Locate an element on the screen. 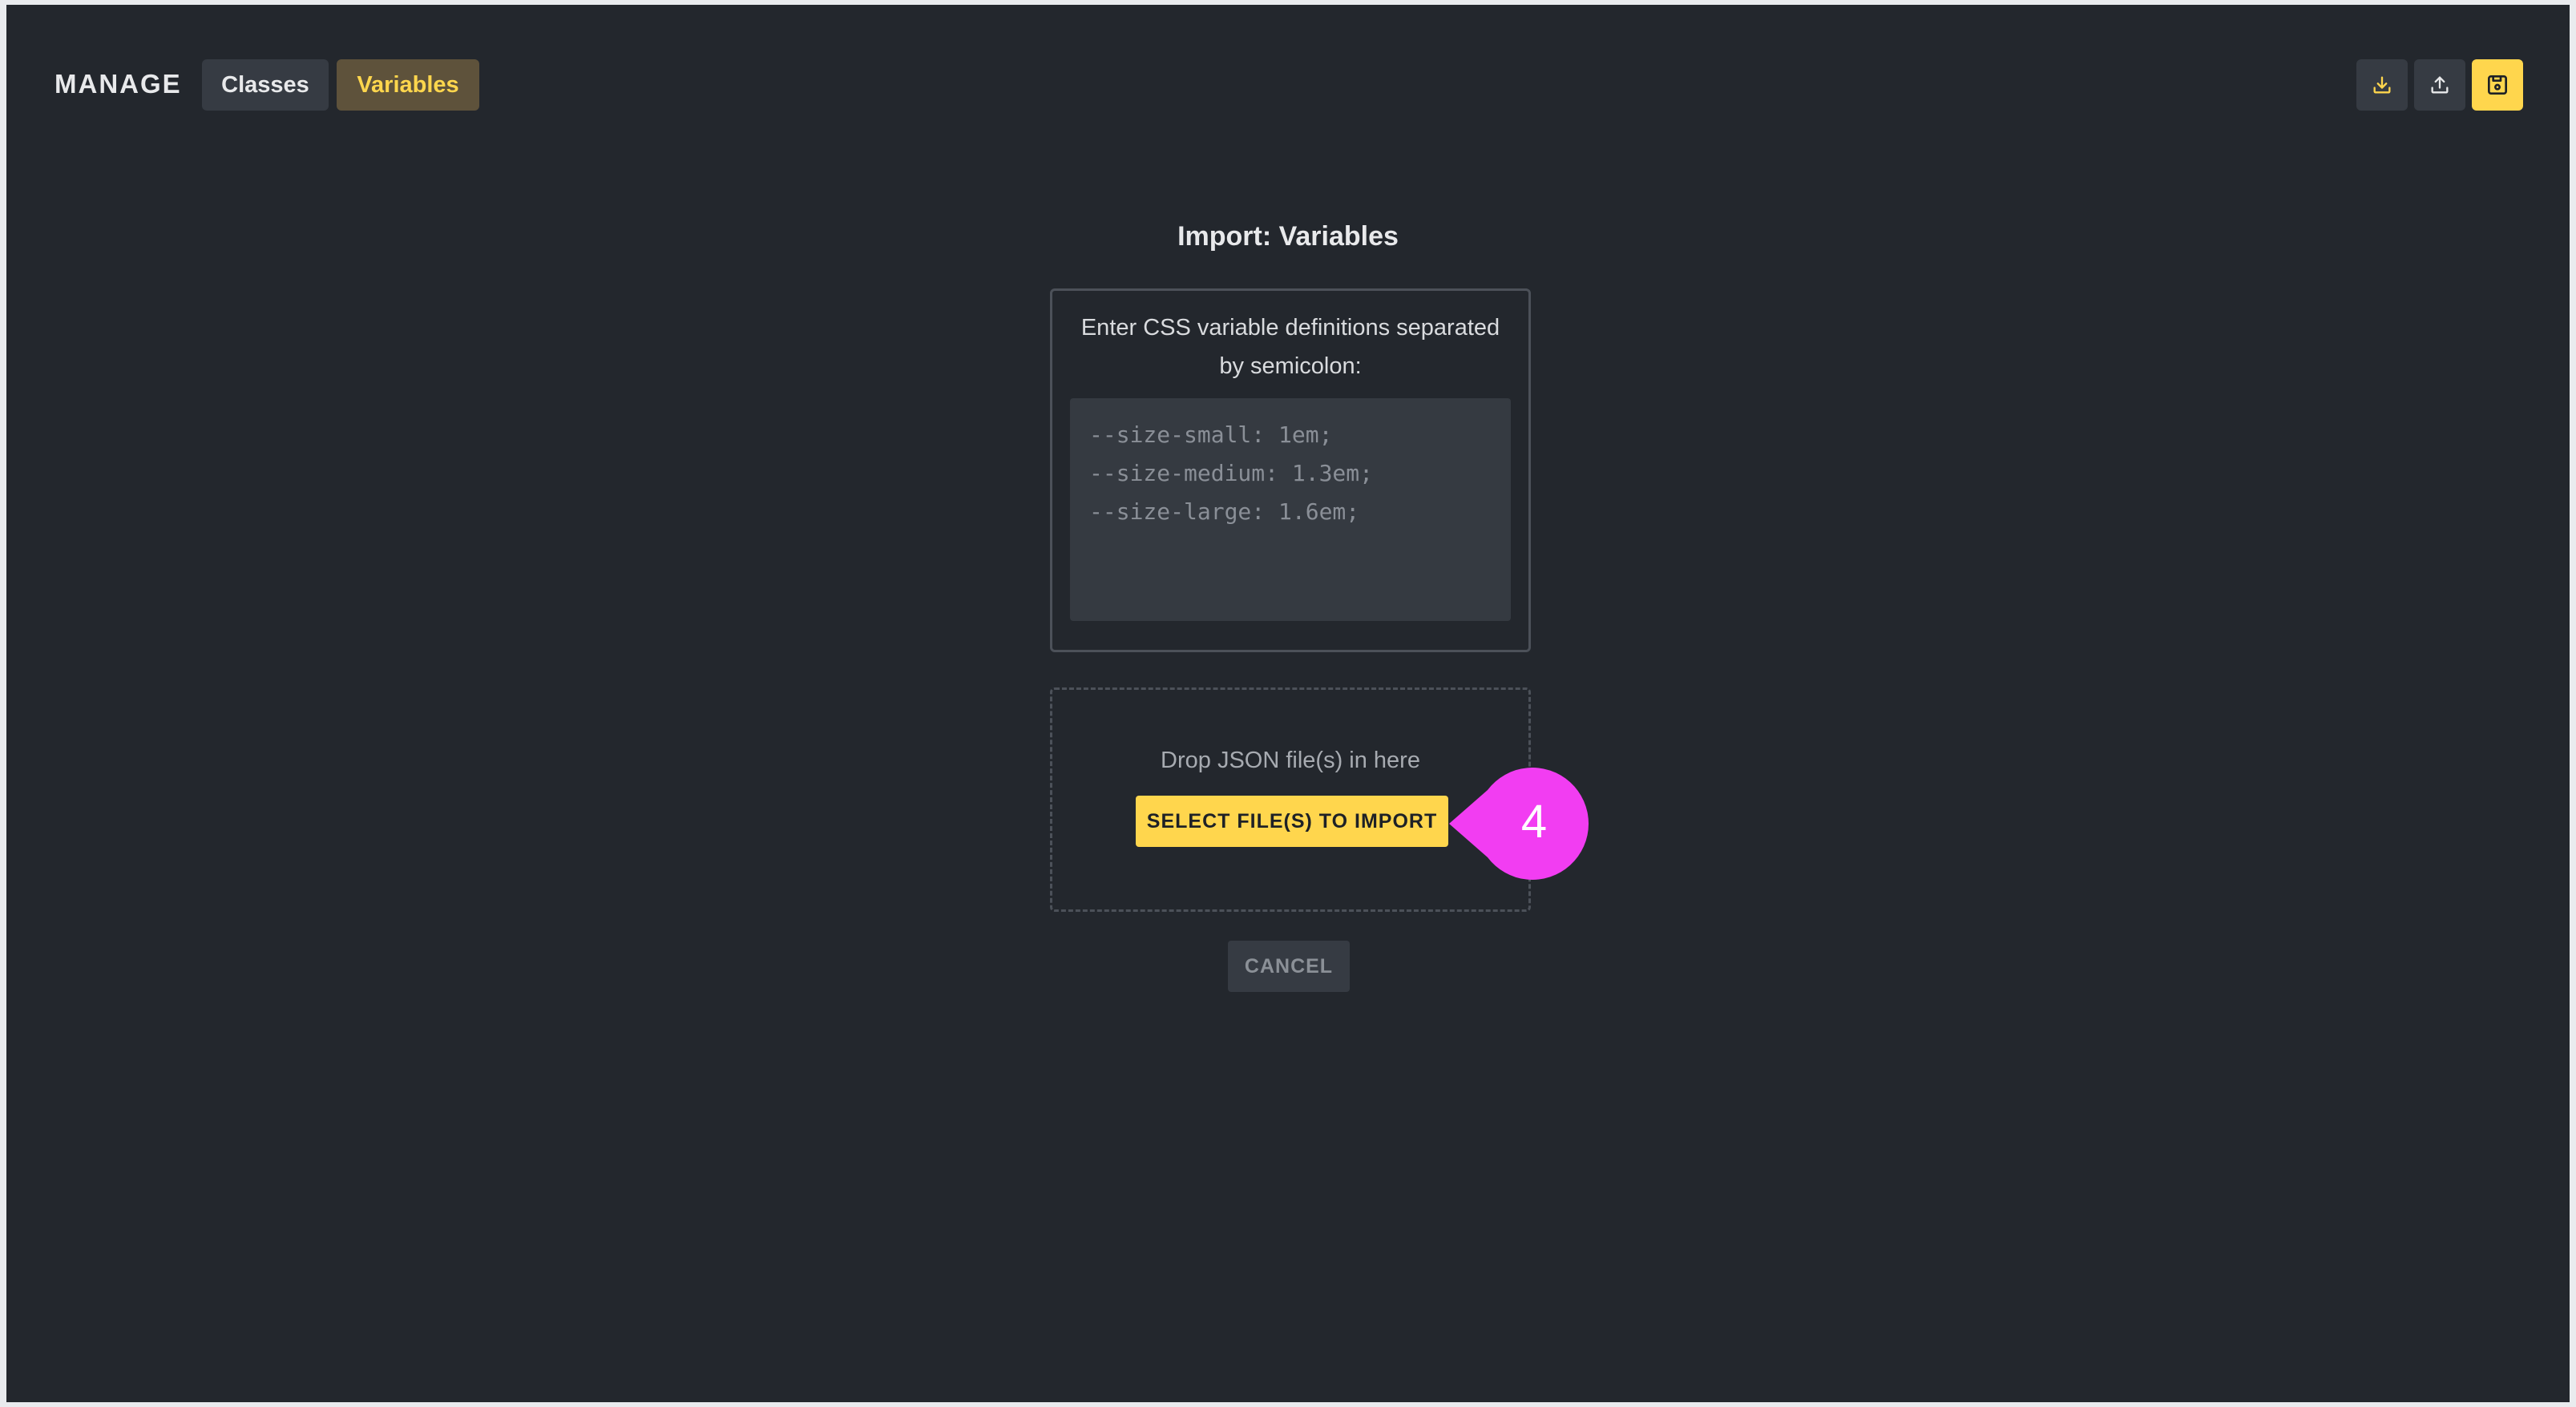 This screenshot has width=2576, height=1407. cancel-button: CANCEL is located at coordinates (1289, 966).